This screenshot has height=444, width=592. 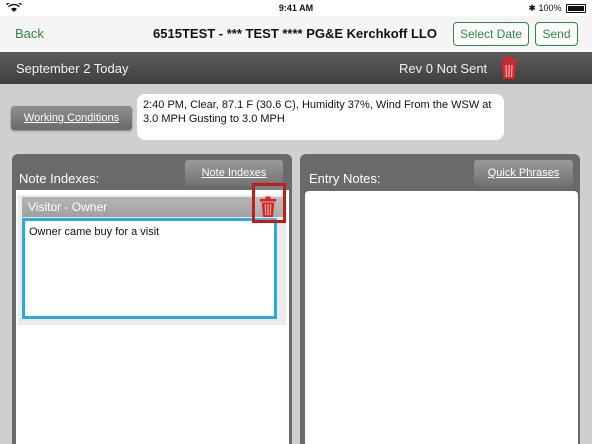 What do you see at coordinates (576, 9) in the screenshot?
I see `battery-icon` at bounding box center [576, 9].